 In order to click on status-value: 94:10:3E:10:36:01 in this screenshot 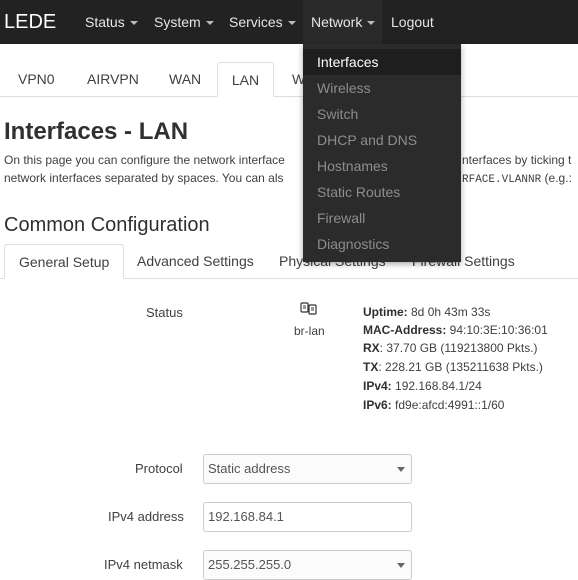, I will do `click(497, 330)`.